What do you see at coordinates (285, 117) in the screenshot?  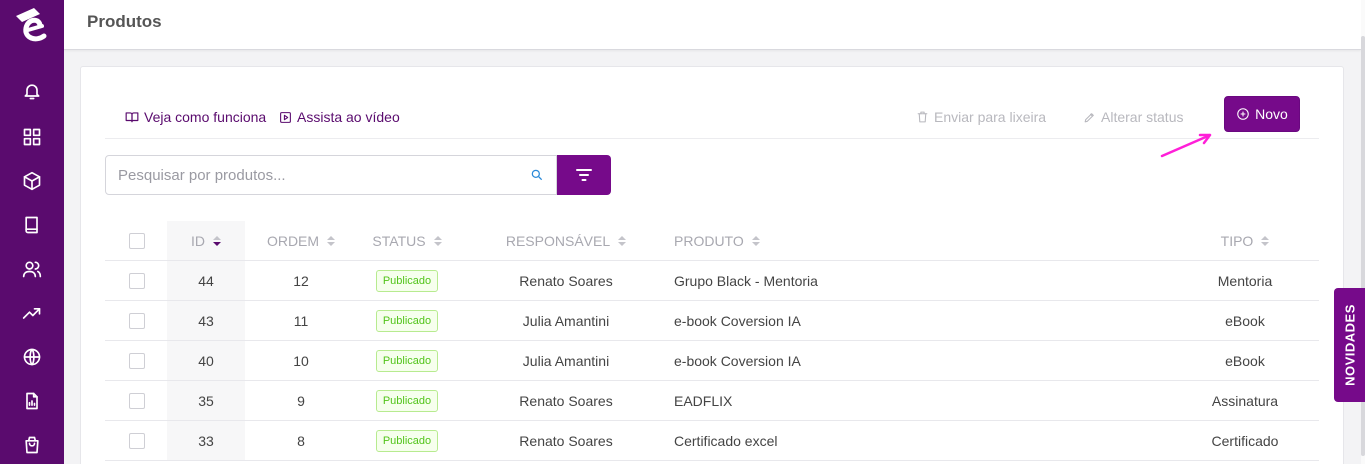 I see `video-icon` at bounding box center [285, 117].